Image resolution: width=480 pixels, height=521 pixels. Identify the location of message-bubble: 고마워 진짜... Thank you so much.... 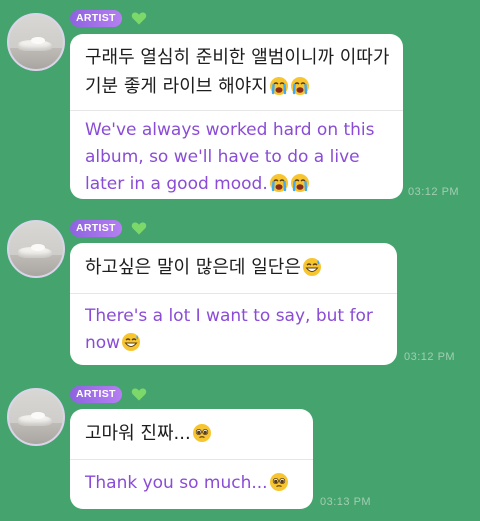
(191, 459).